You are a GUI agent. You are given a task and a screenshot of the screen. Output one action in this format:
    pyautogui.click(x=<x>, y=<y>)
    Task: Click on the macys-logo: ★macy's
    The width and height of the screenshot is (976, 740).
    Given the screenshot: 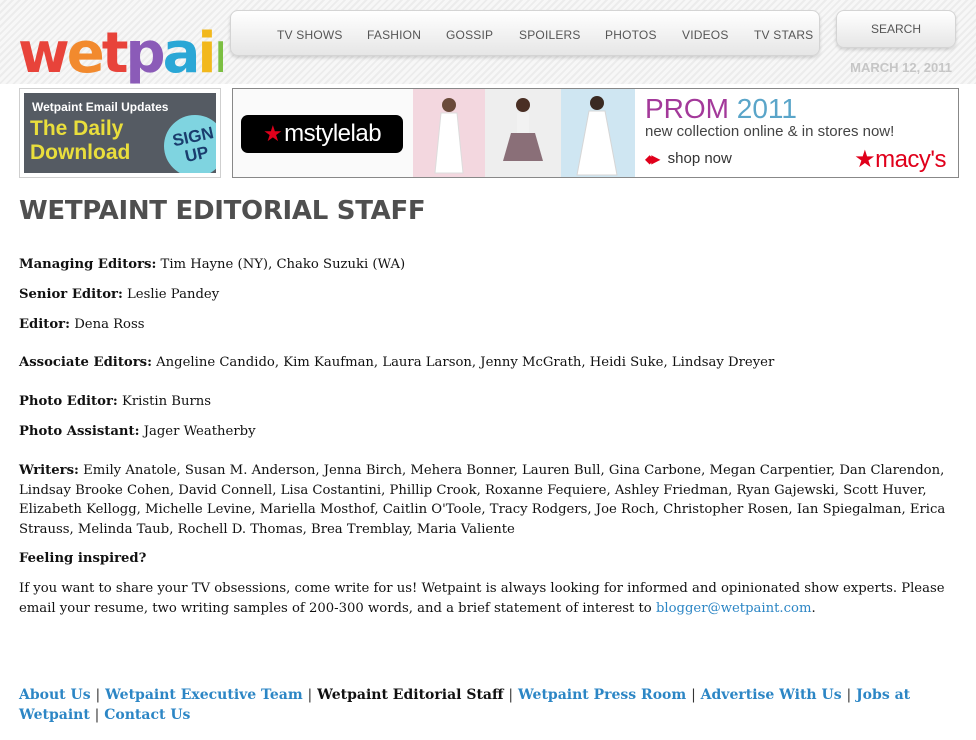 What is the action you would take?
    pyautogui.click(x=900, y=159)
    